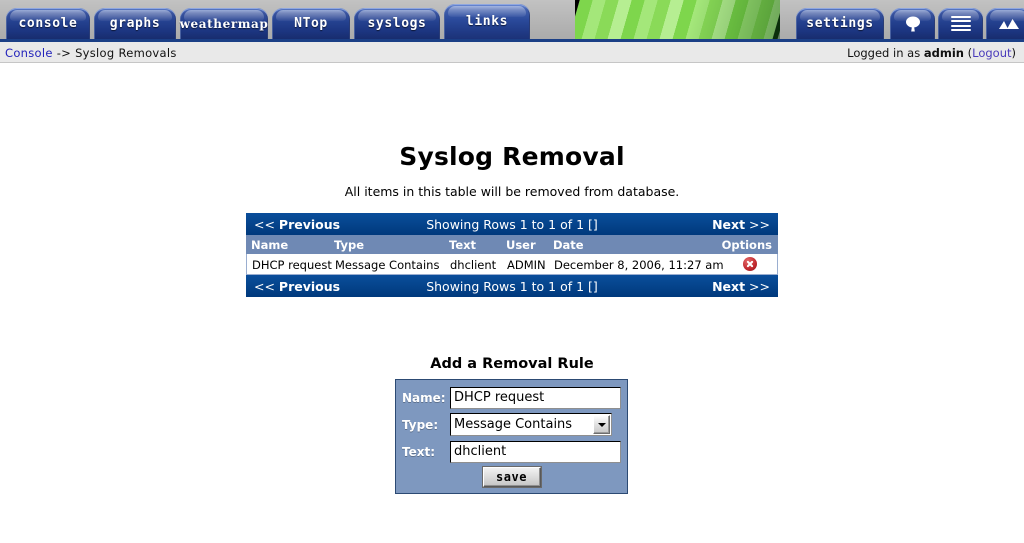 Image resolution: width=1024 pixels, height=543 pixels. I want to click on tab-console: console, so click(48, 23).